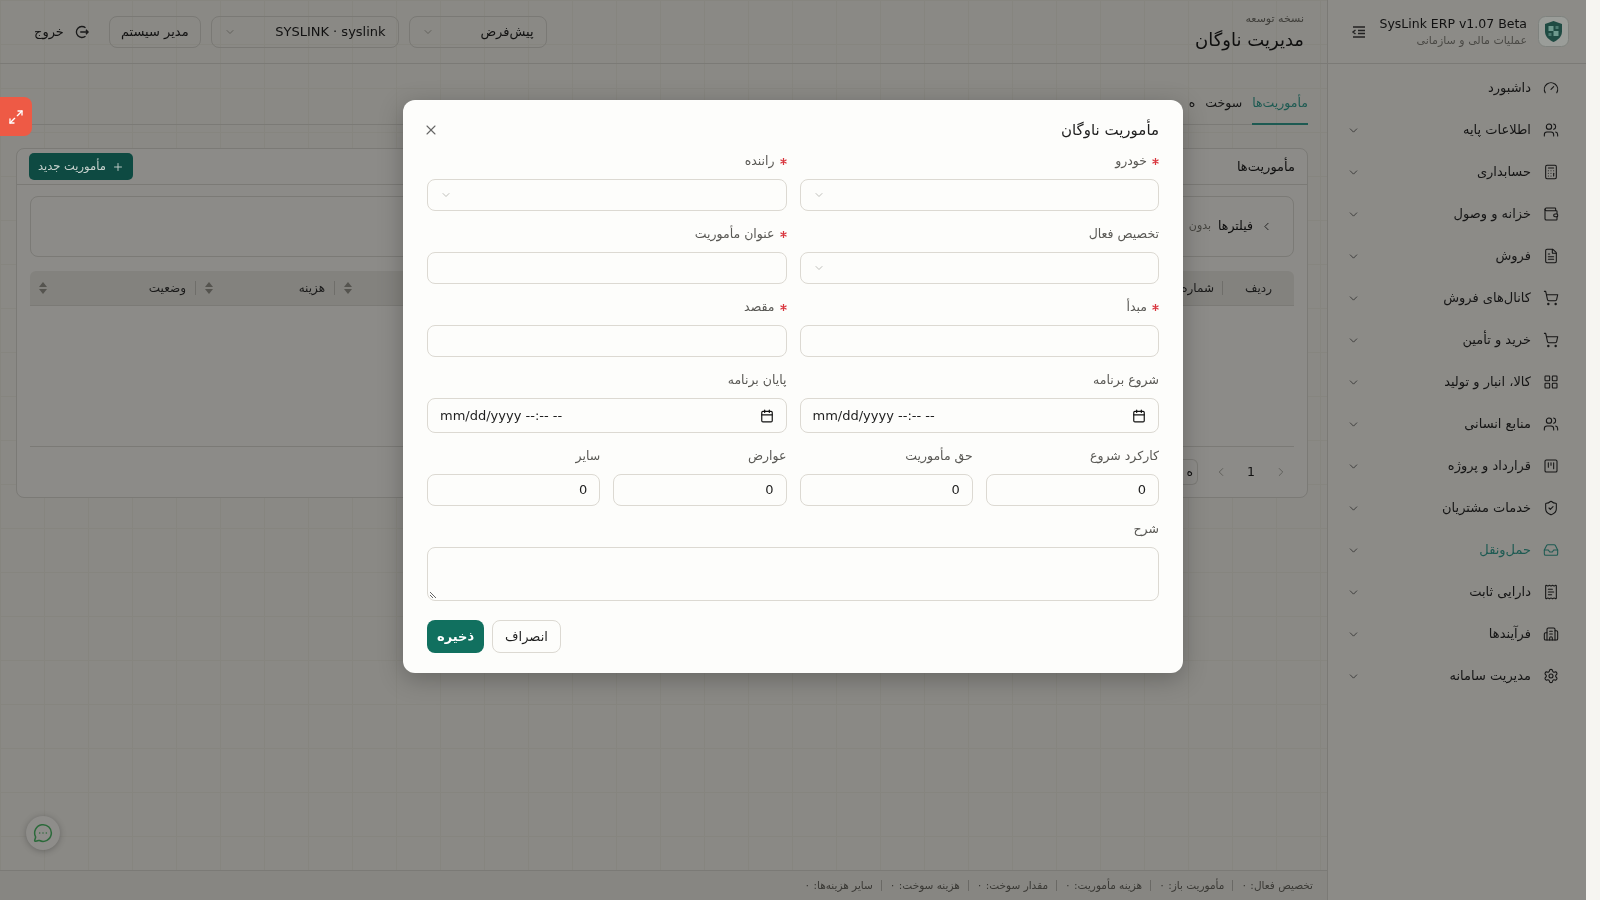 The height and width of the screenshot is (900, 1600). What do you see at coordinates (1457, 424) in the screenshot?
I see `sidebar-item: منابع انسانی` at bounding box center [1457, 424].